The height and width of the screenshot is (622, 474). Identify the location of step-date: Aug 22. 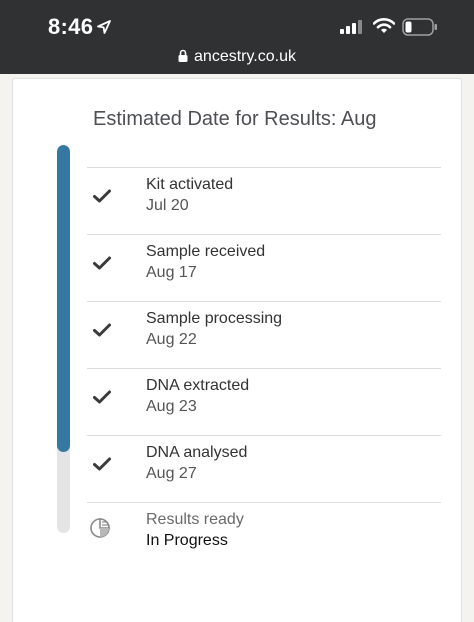
(171, 339).